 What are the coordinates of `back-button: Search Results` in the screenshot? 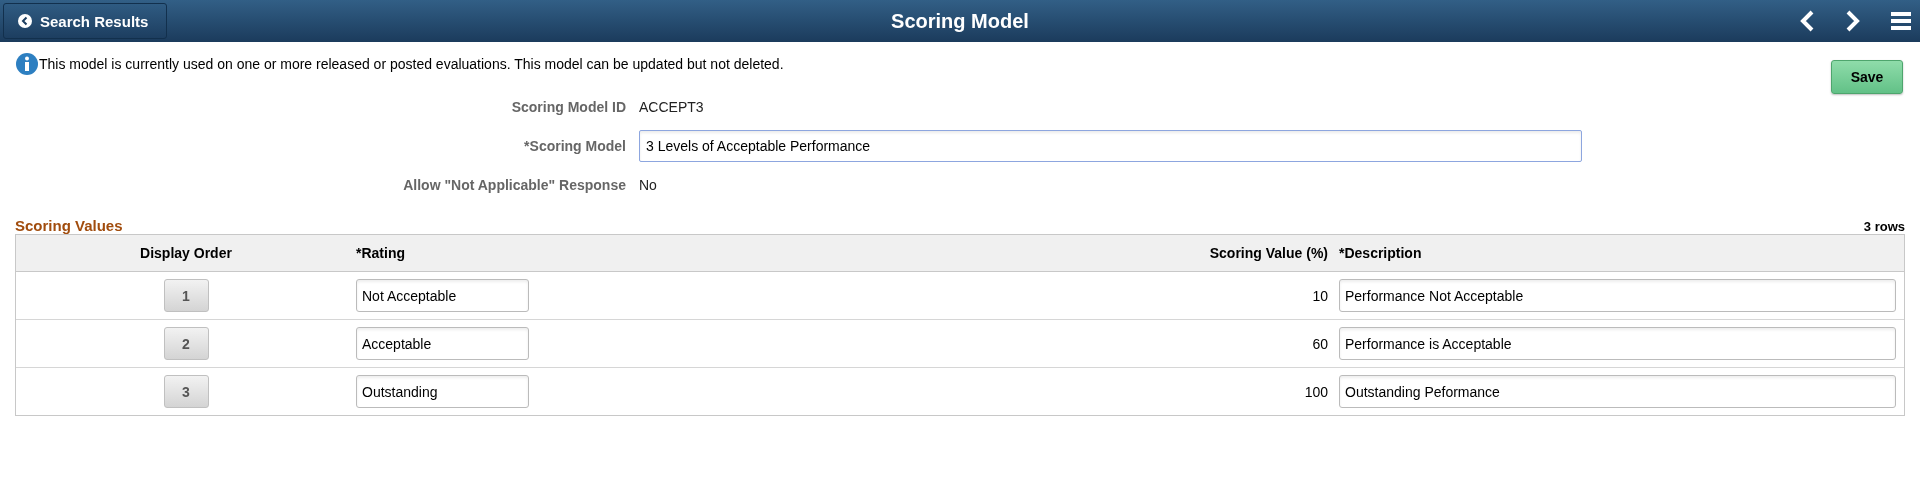 It's located at (85, 21).